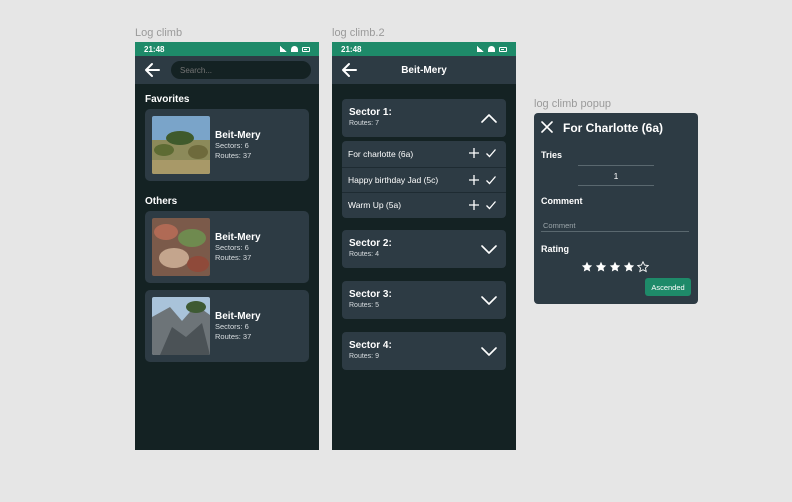 The image size is (792, 502). I want to click on route-item: For charlotte (6a), so click(424, 154).